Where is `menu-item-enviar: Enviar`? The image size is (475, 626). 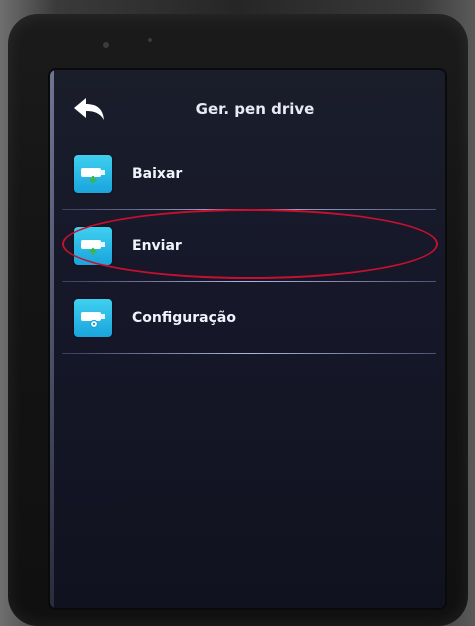
menu-item-enviar: Enviar is located at coordinates (249, 246).